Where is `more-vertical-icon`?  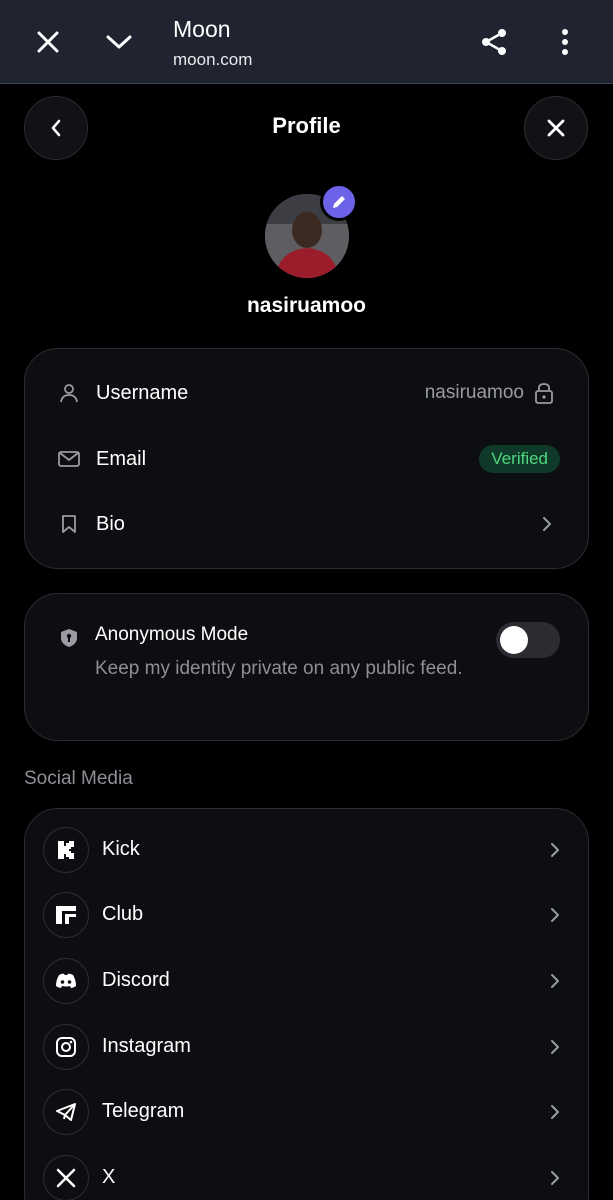 more-vertical-icon is located at coordinates (565, 42).